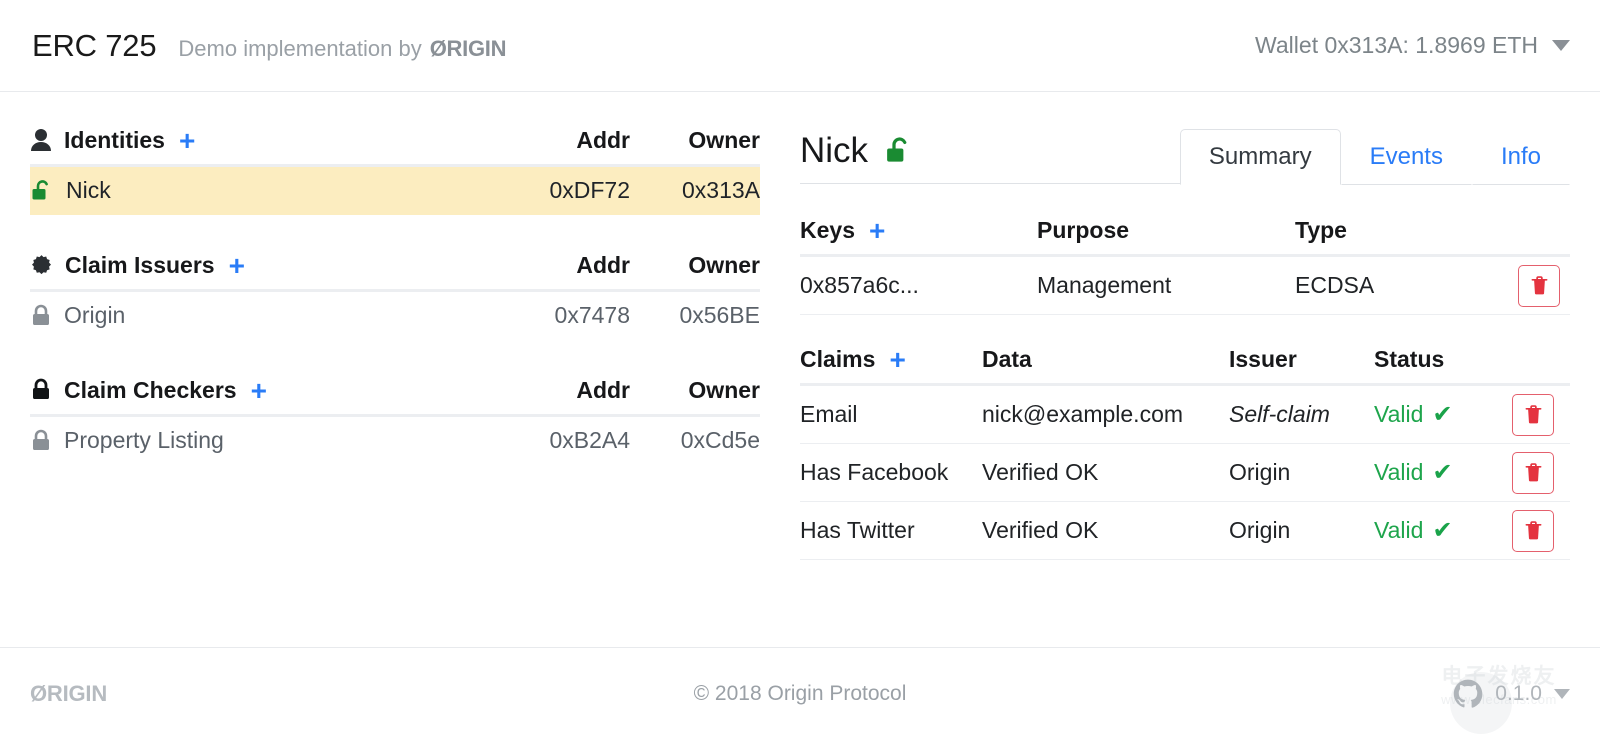  What do you see at coordinates (1321, 229) in the screenshot?
I see `keys-col-type: Type` at bounding box center [1321, 229].